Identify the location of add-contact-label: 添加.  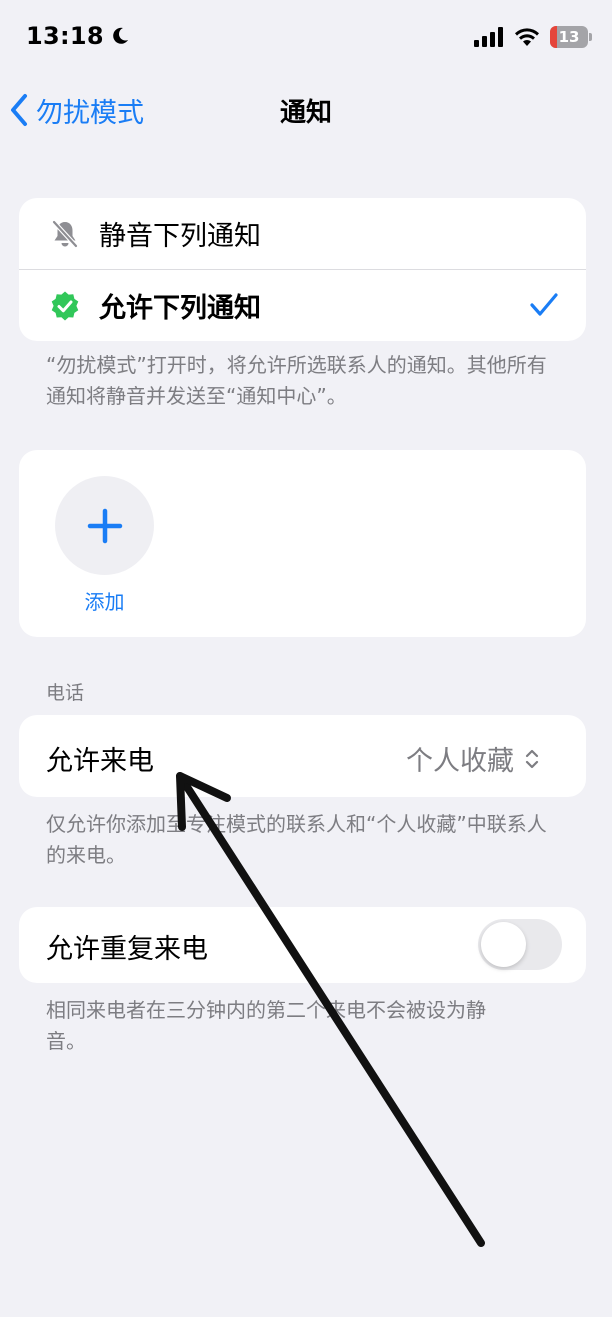
(104, 600).